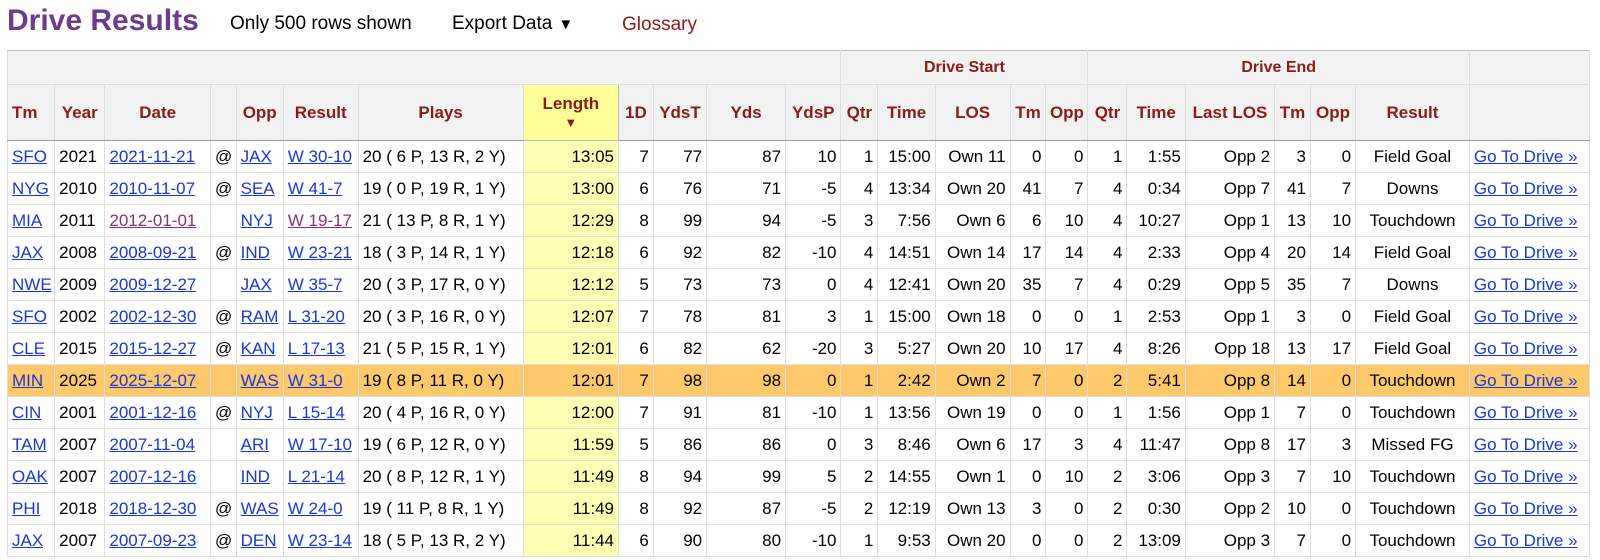  Describe the element at coordinates (659, 25) in the screenshot. I see `glossary-link: Glossary` at that location.